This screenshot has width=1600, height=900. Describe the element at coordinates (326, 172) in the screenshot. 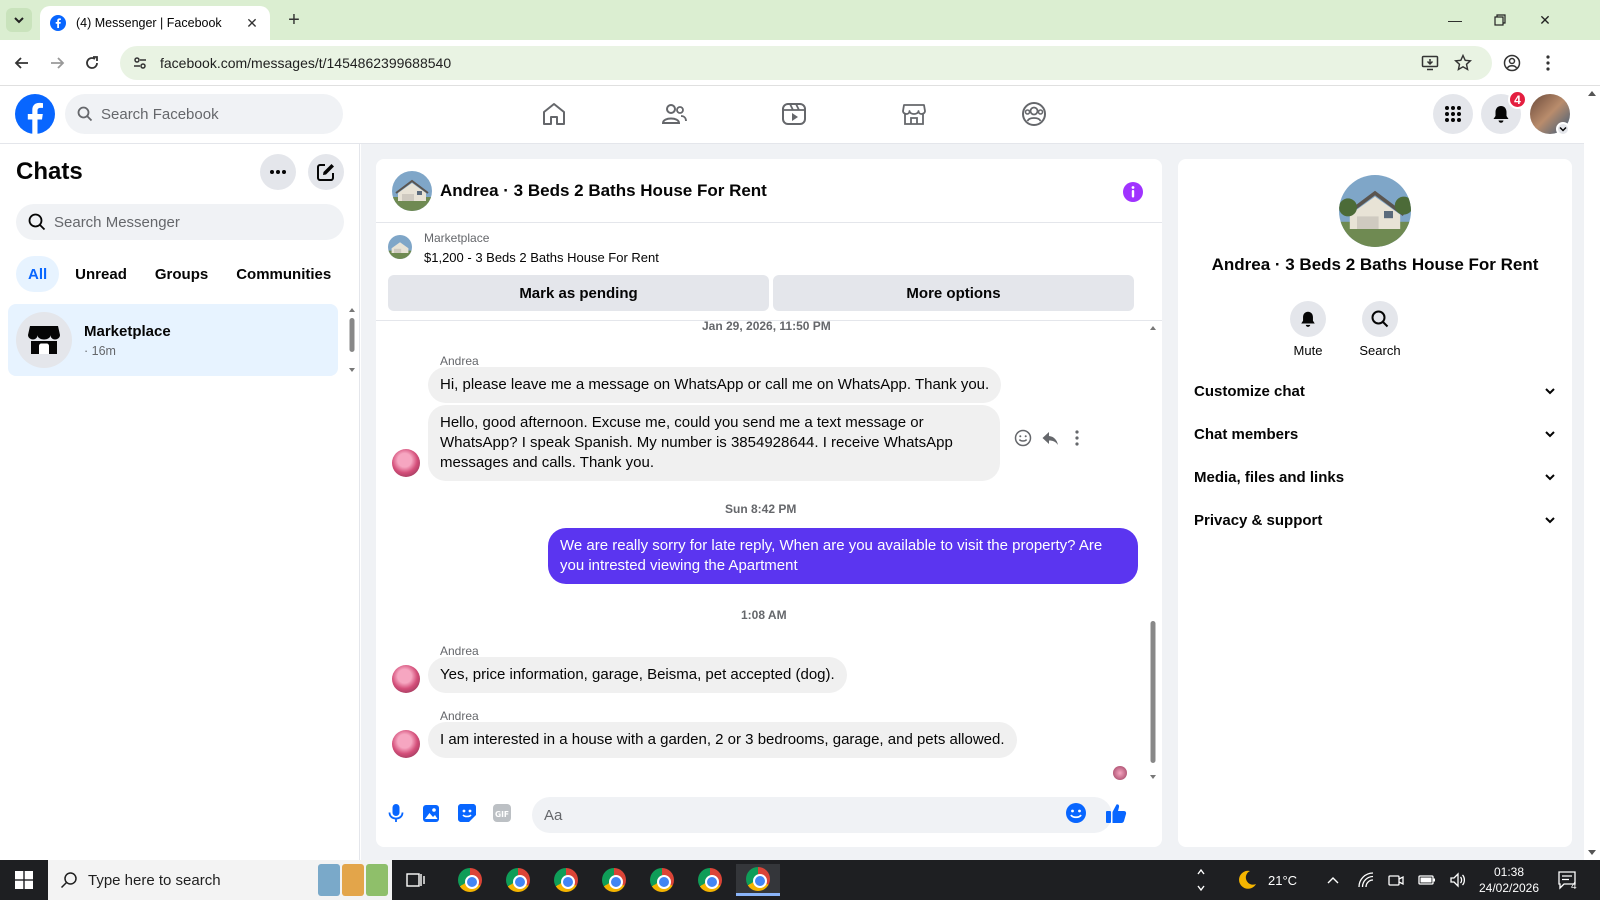

I see `new-message-button` at that location.